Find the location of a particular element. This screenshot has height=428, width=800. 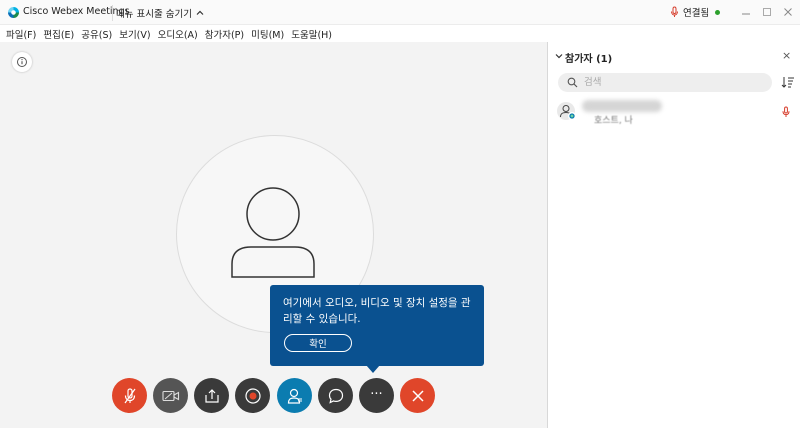

menu-edit: 편집(E) is located at coordinates (58, 34).